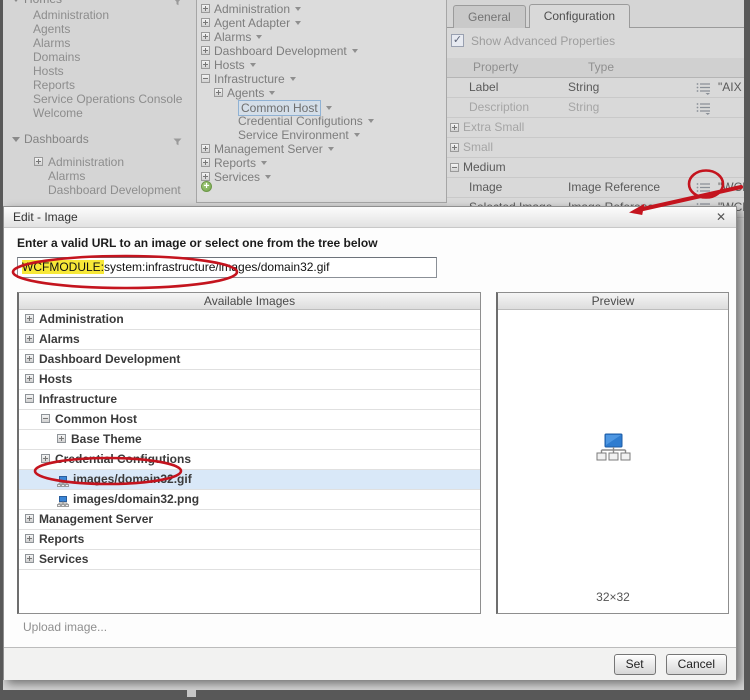 This screenshot has width=750, height=700. What do you see at coordinates (486, 187) in the screenshot?
I see `property-name: Image` at bounding box center [486, 187].